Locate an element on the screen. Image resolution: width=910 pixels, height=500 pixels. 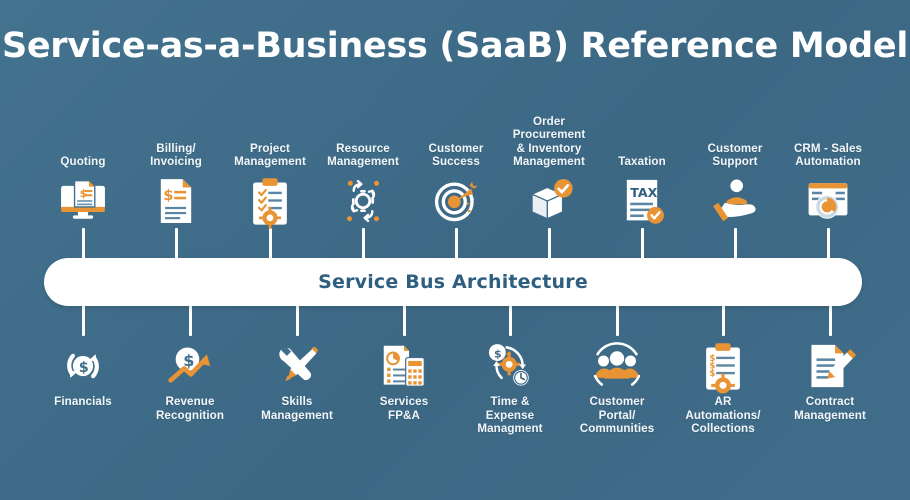
capability-top-billing-invoicing: Billing/ Invoicing $ is located at coordinates (176, 162).